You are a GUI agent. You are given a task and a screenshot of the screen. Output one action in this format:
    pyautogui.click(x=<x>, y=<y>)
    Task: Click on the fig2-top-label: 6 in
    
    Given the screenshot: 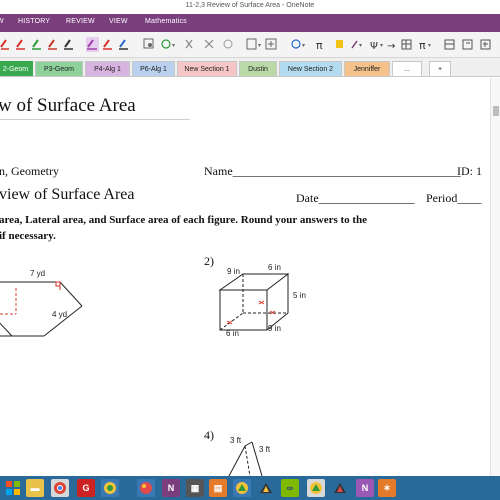 What is the action you would take?
    pyautogui.click(x=274, y=267)
    